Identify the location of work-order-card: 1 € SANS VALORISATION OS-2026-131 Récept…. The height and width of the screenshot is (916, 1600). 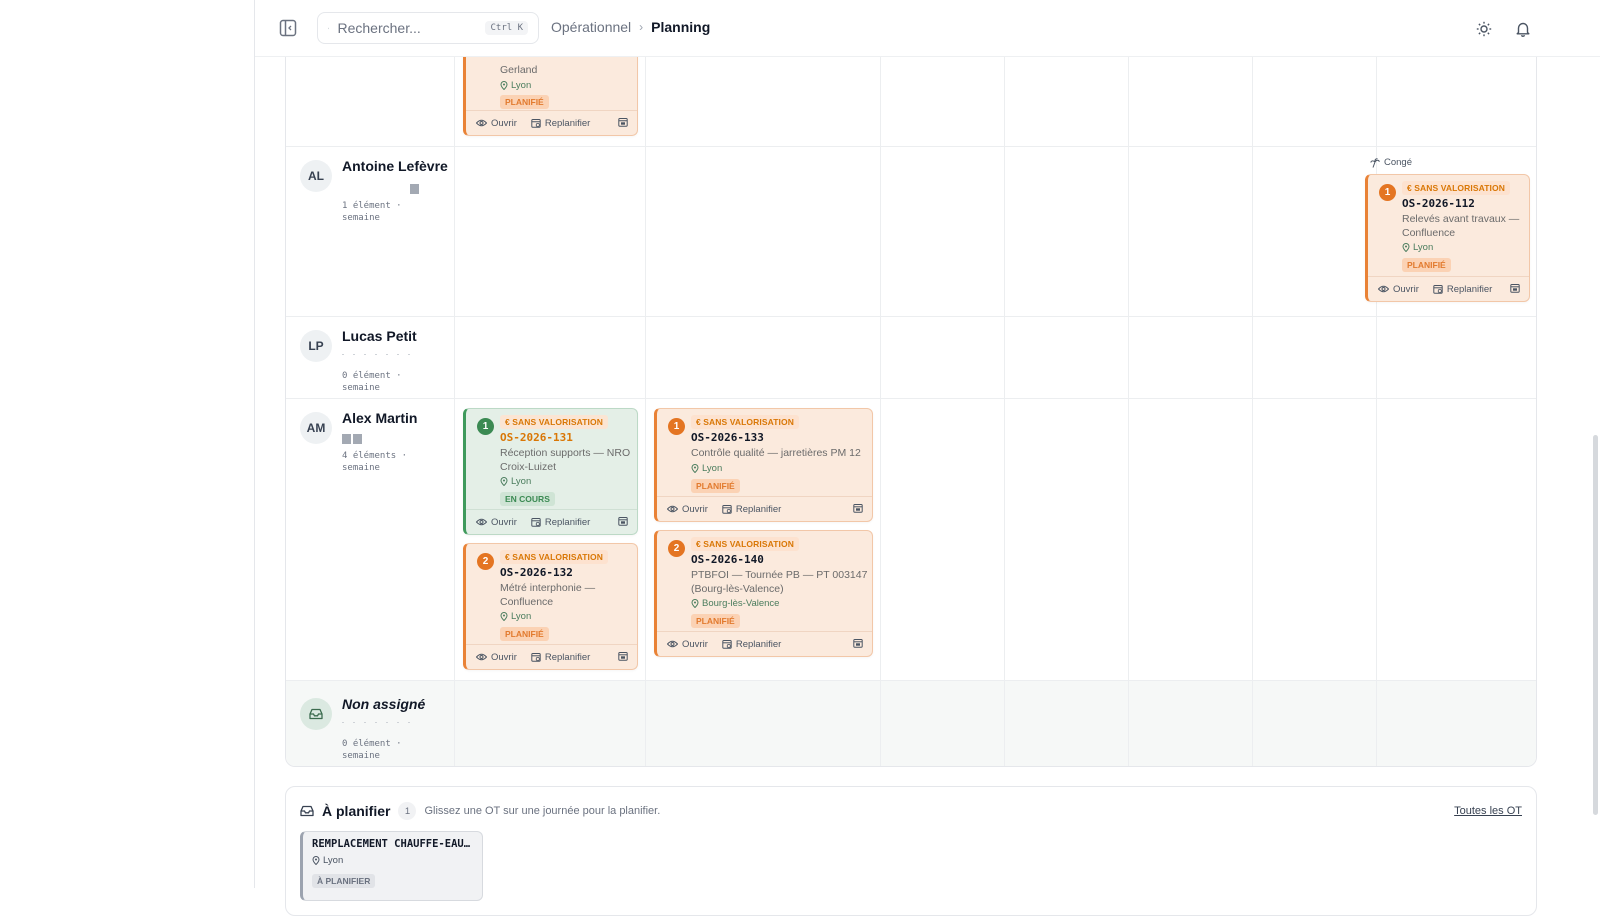
(550, 471).